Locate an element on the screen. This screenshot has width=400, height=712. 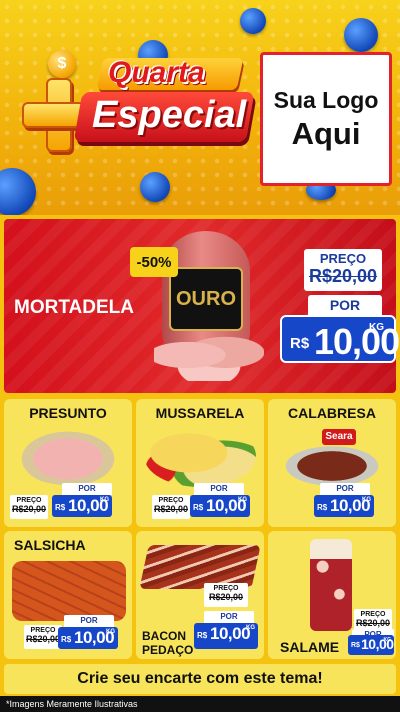
mortadela-brand-label: OURO is located at coordinates (206, 299).